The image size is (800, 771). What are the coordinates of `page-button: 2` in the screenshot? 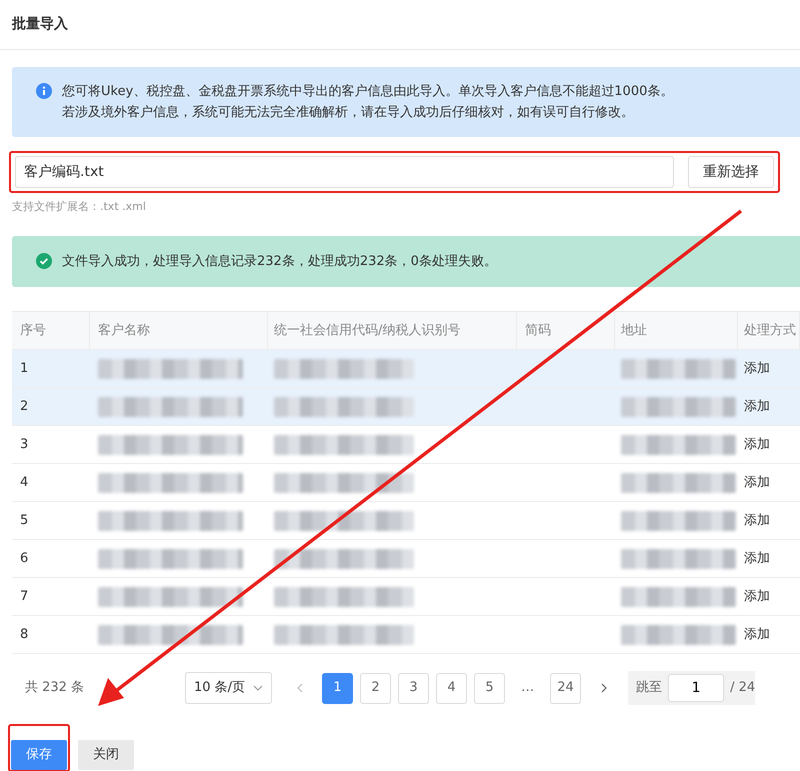 It's located at (376, 688).